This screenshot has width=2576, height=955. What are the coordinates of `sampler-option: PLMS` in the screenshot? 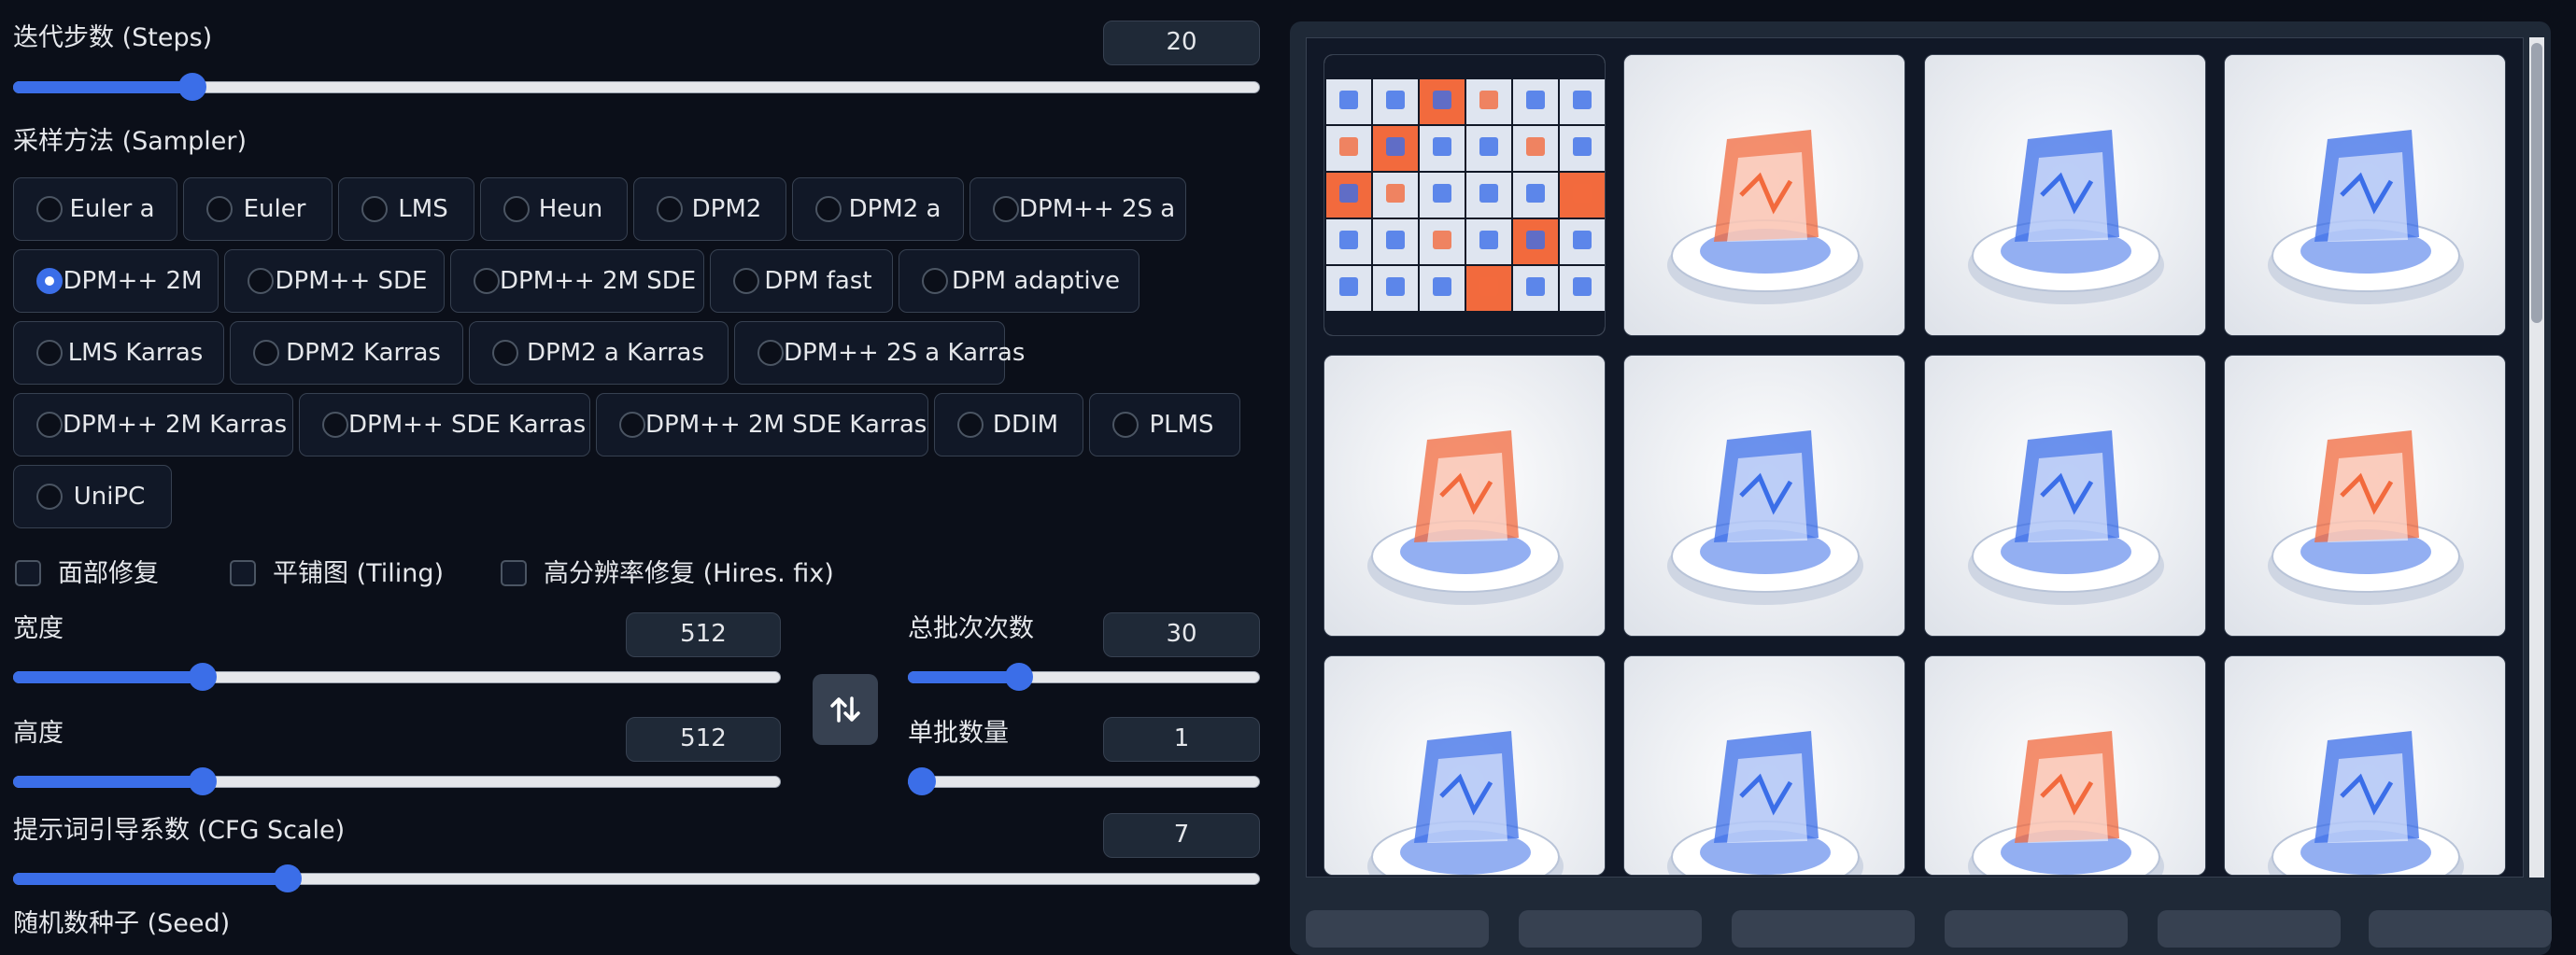 It's located at (1164, 424).